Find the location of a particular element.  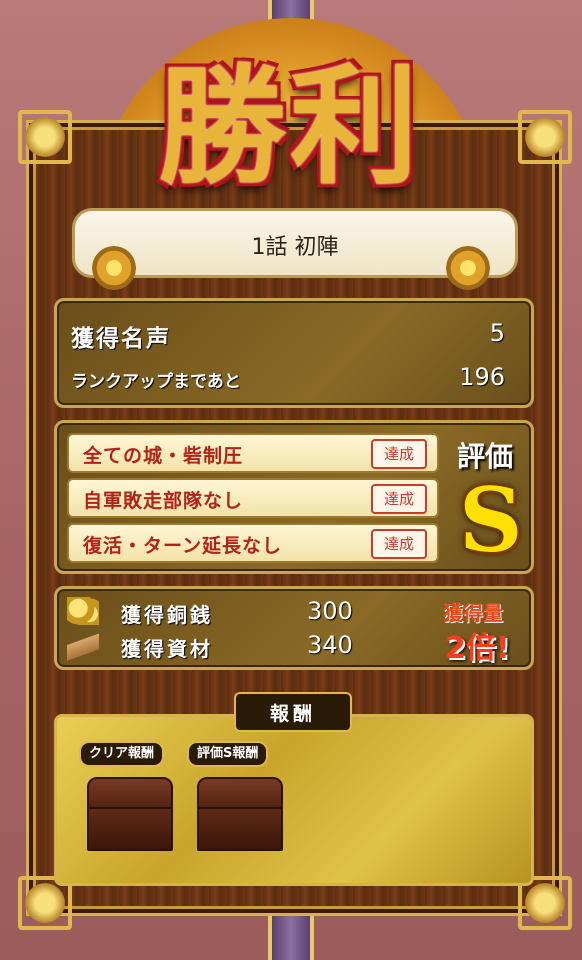

condition-row: 自軍敗走部隊なし 達成 is located at coordinates (253, 498).